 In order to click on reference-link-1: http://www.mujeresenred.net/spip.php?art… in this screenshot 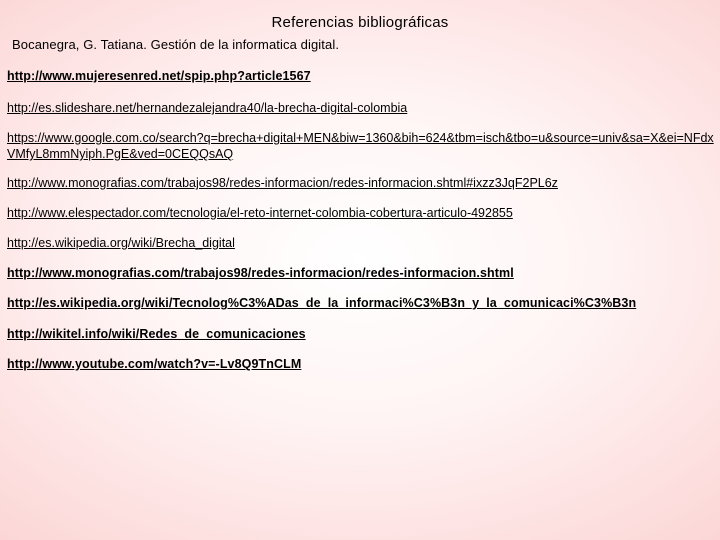, I will do `click(361, 76)`.